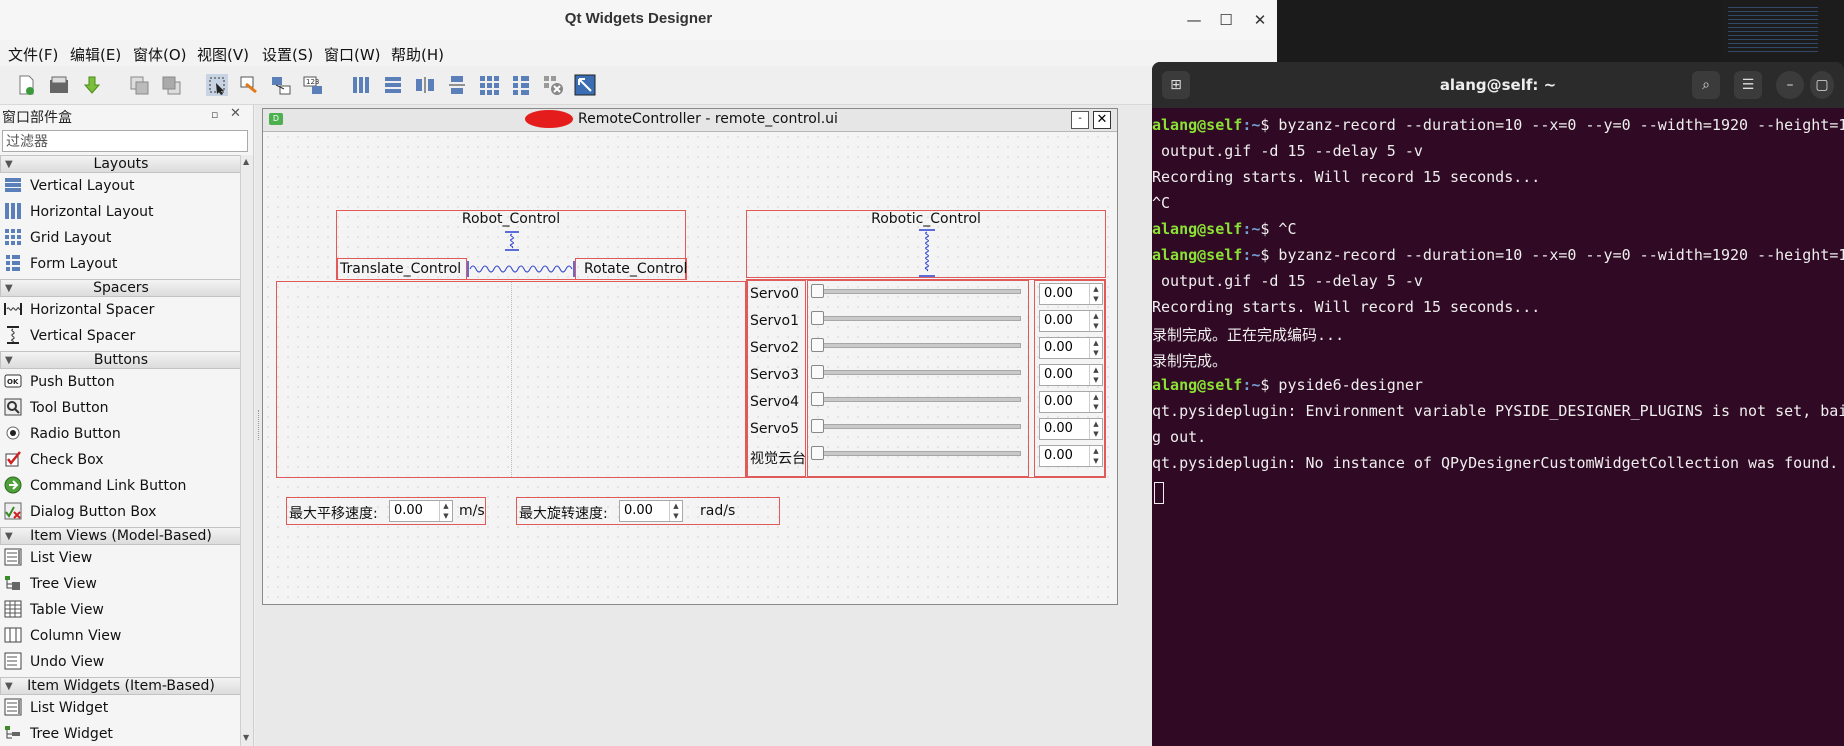 The height and width of the screenshot is (746, 1844). I want to click on widget-command-link-button: Command Link Button, so click(95, 486).